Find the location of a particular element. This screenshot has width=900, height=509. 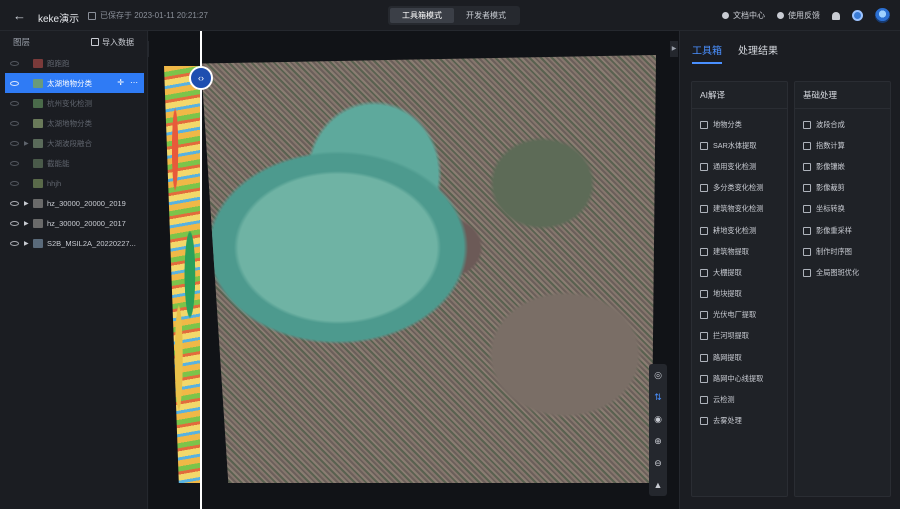

tool-label: 指数计算 is located at coordinates (830, 145).